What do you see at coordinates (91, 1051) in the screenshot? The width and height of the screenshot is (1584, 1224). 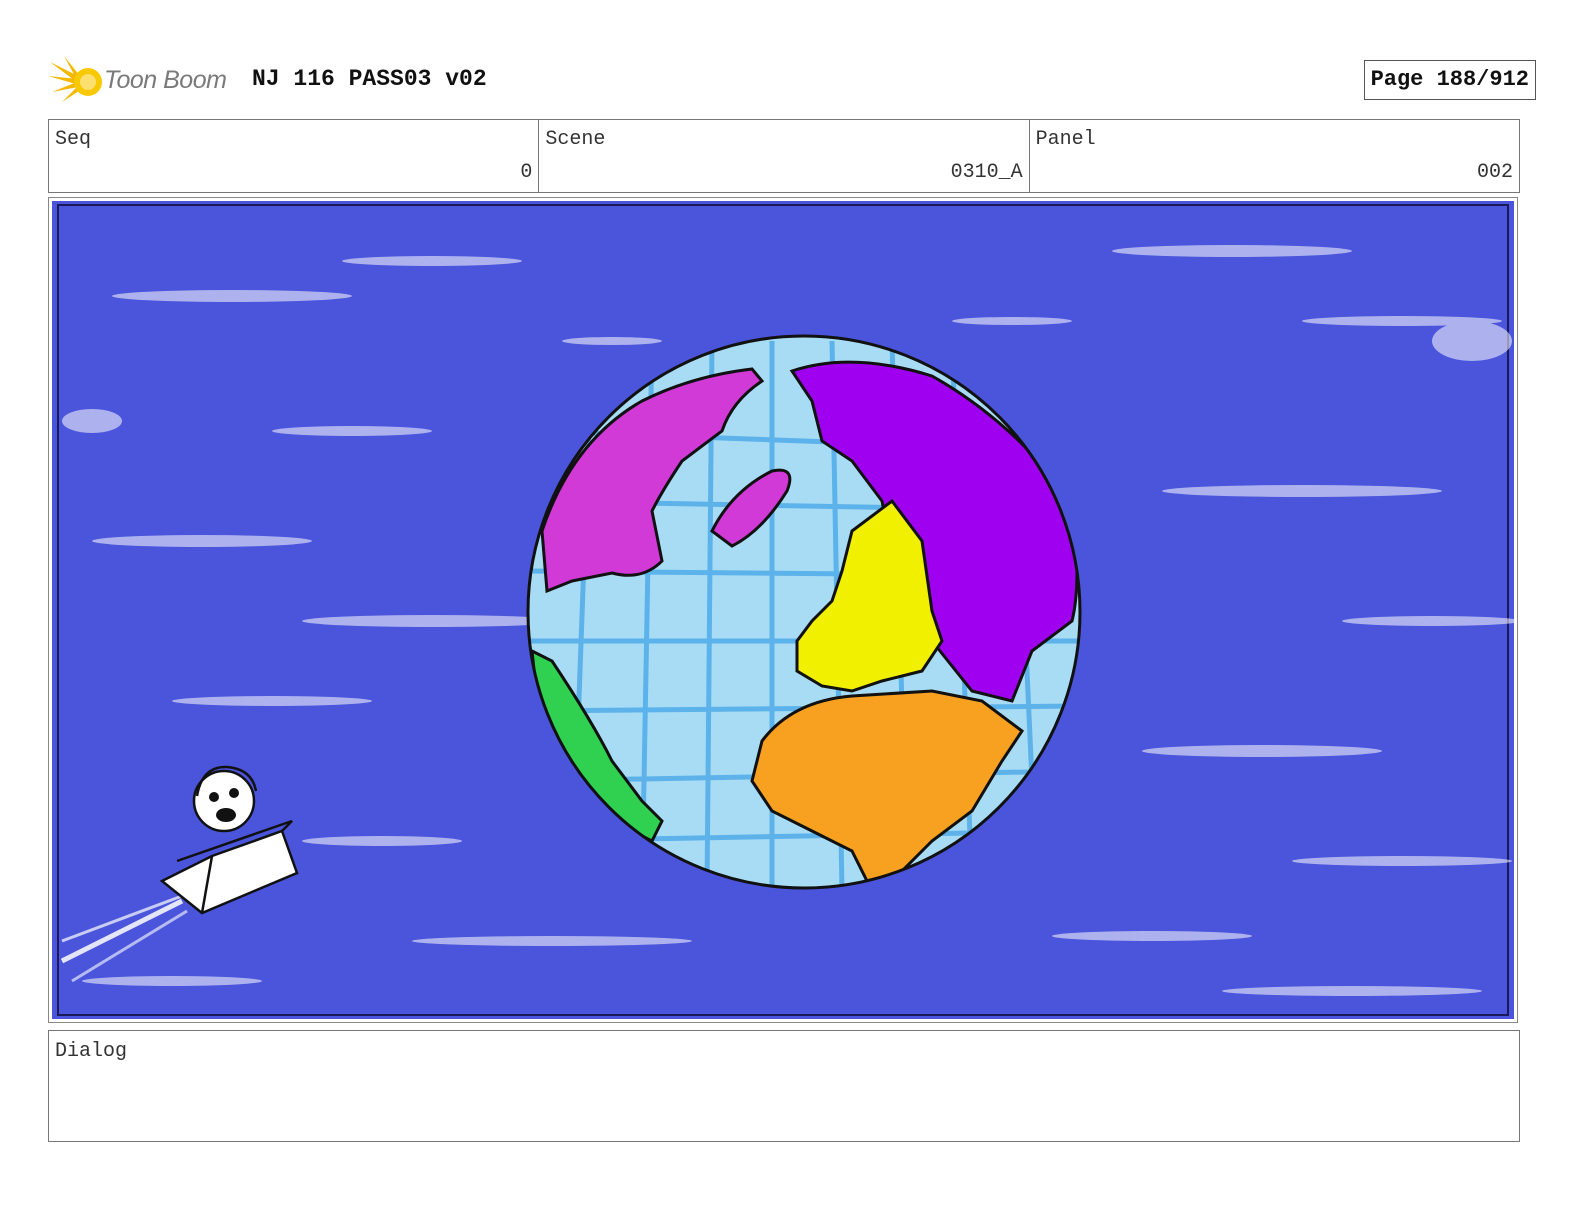 I see `dialog-label: Dialog` at bounding box center [91, 1051].